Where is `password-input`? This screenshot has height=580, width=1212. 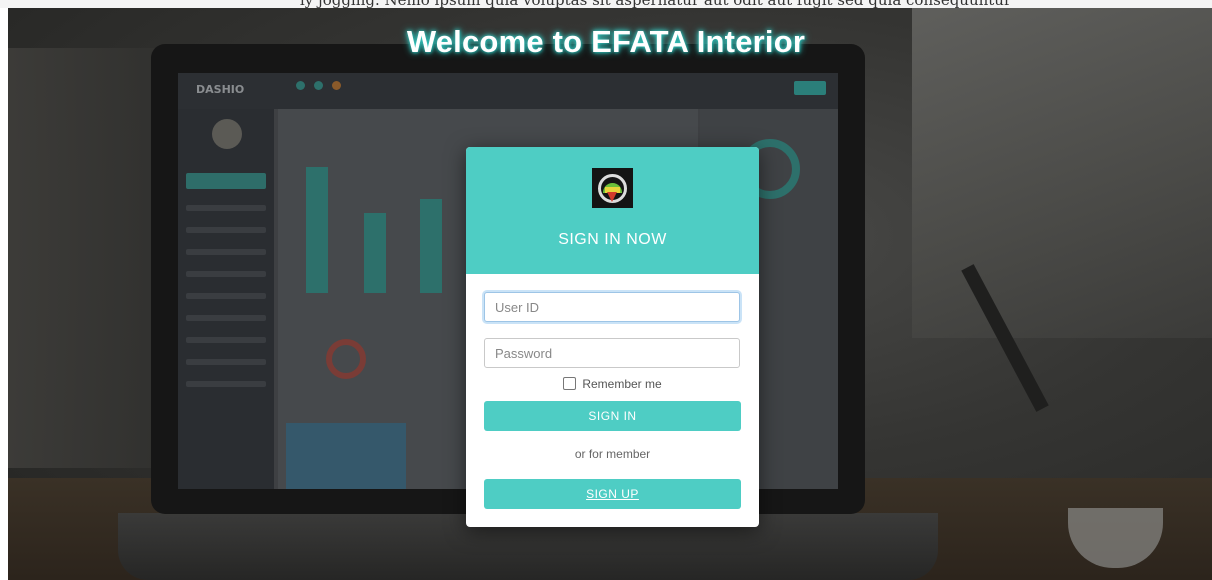 password-input is located at coordinates (612, 353).